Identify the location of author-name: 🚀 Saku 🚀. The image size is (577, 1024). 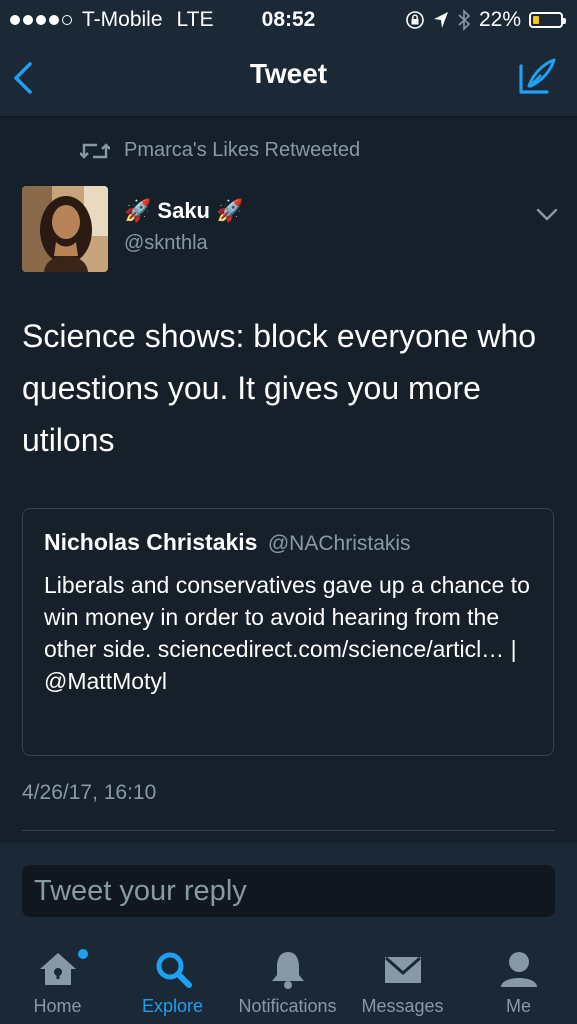
(183, 211).